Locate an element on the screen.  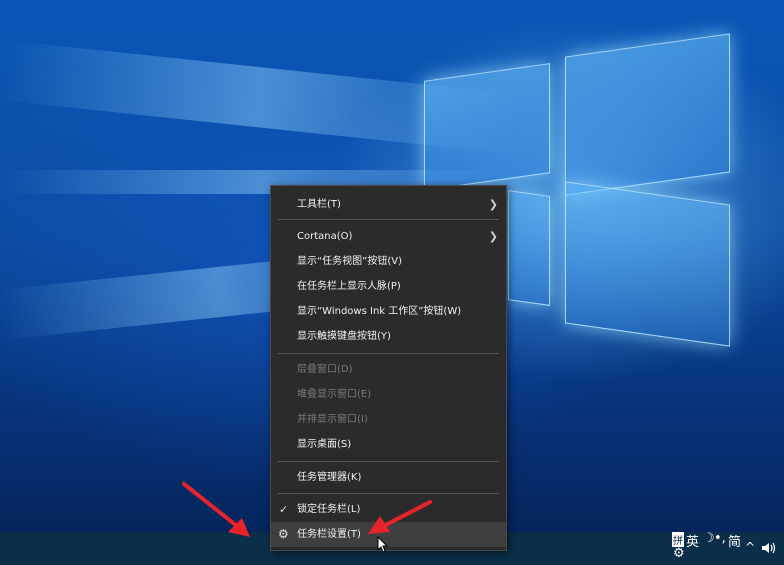
window-pane-bottom-right is located at coordinates (647, 264).